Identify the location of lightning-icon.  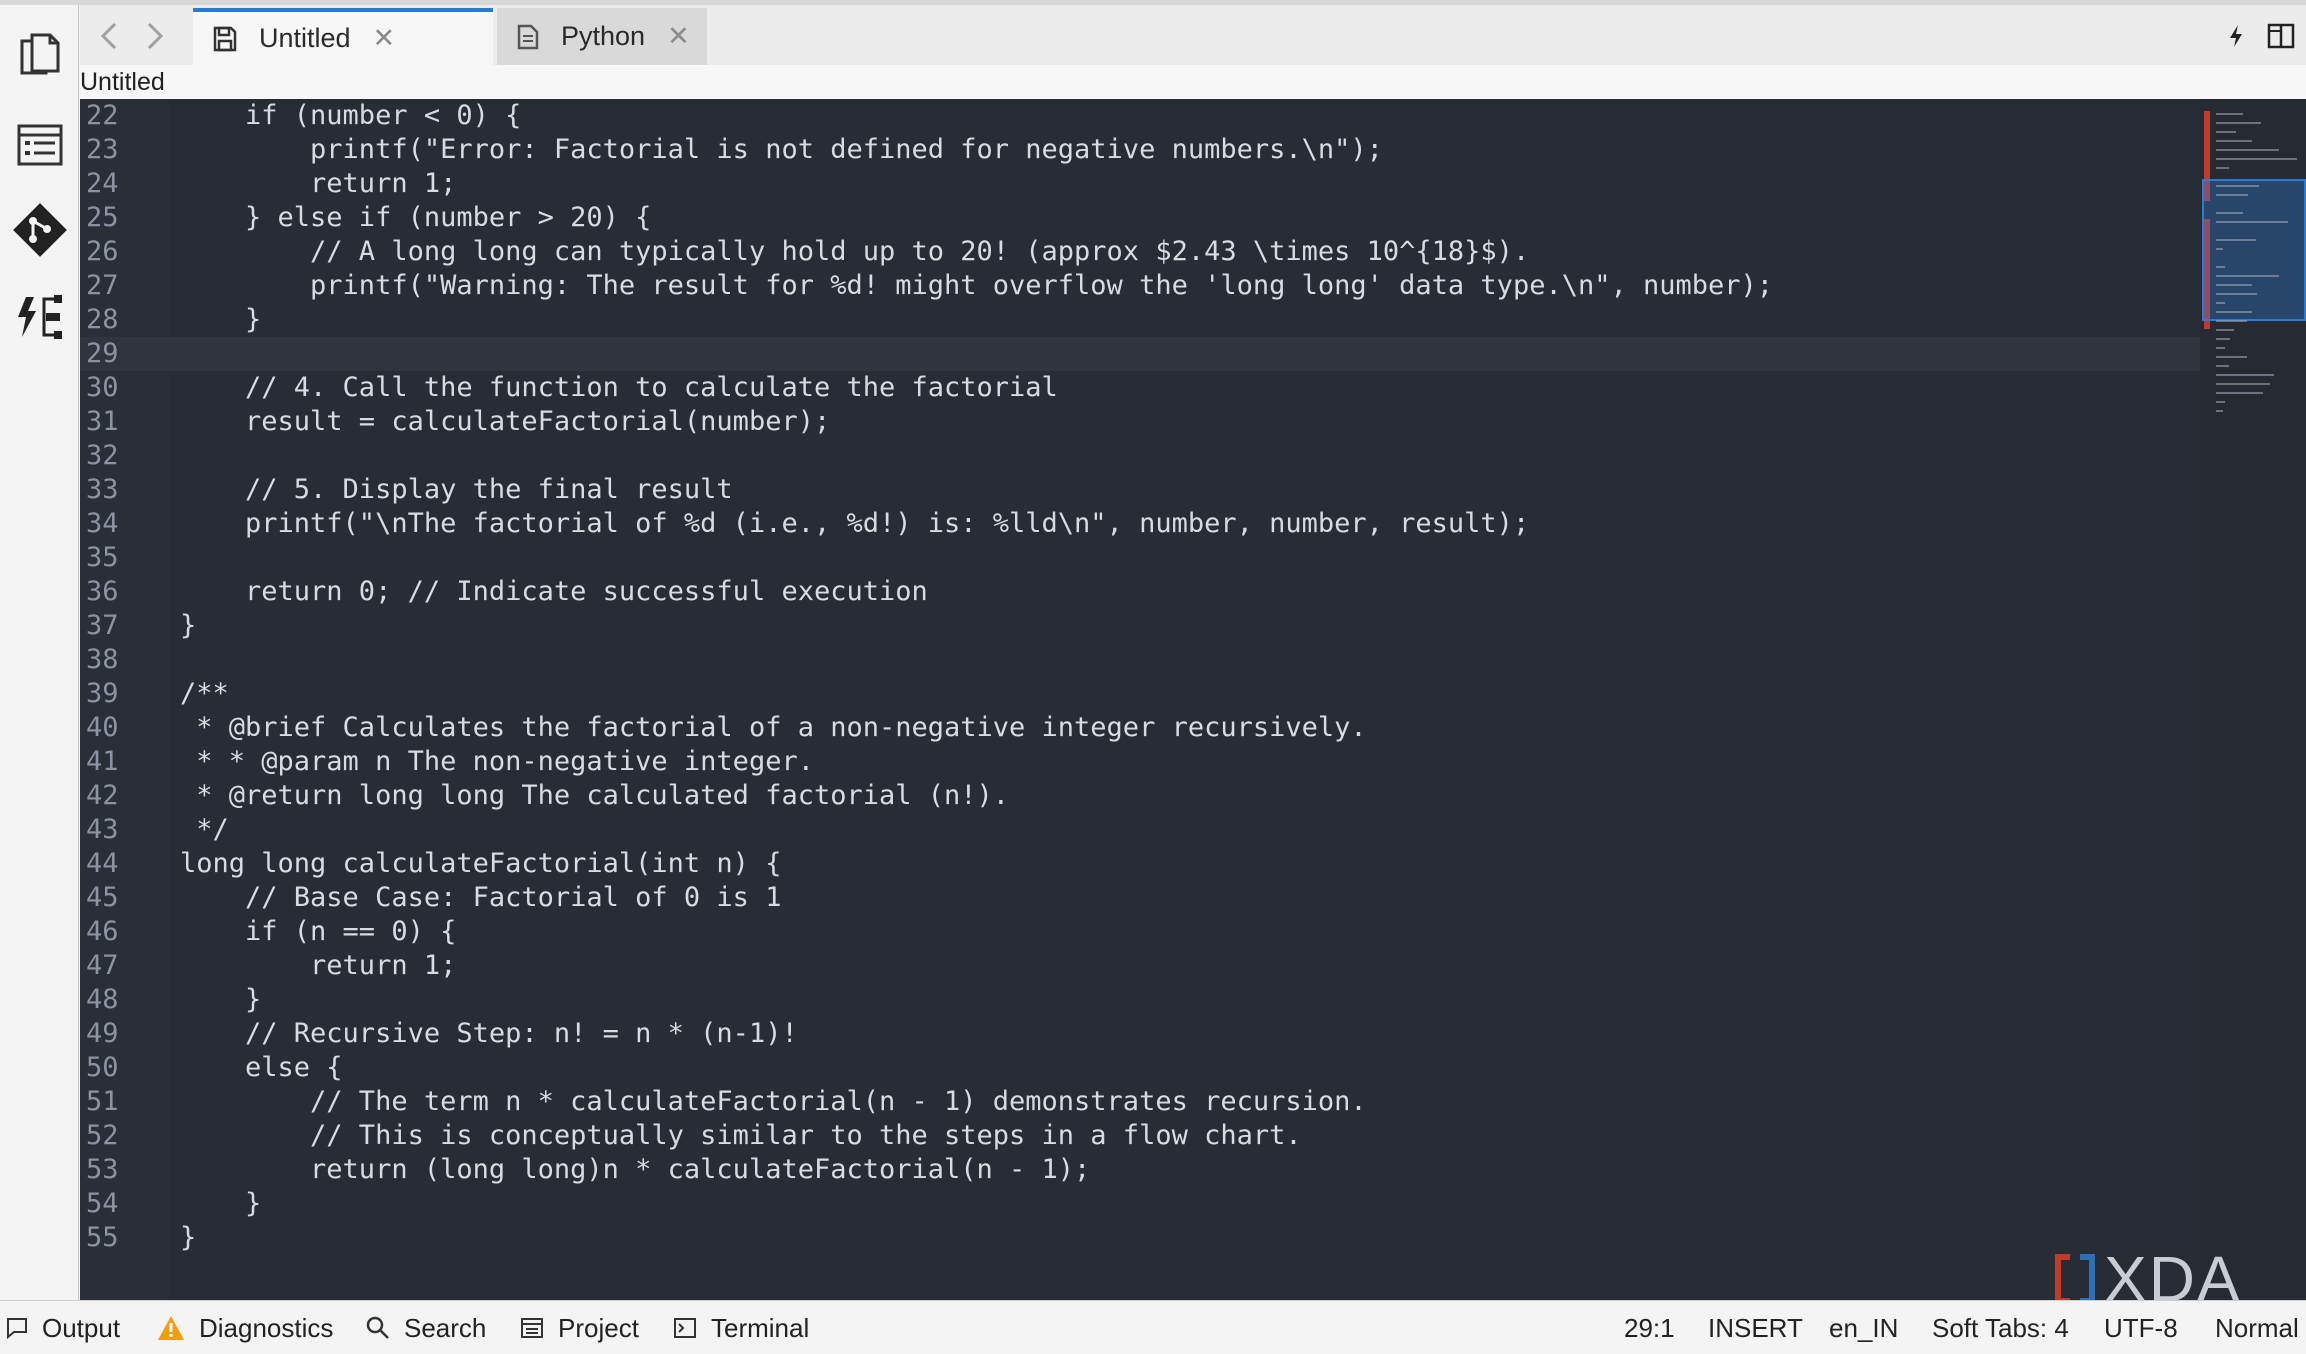
(2236, 36).